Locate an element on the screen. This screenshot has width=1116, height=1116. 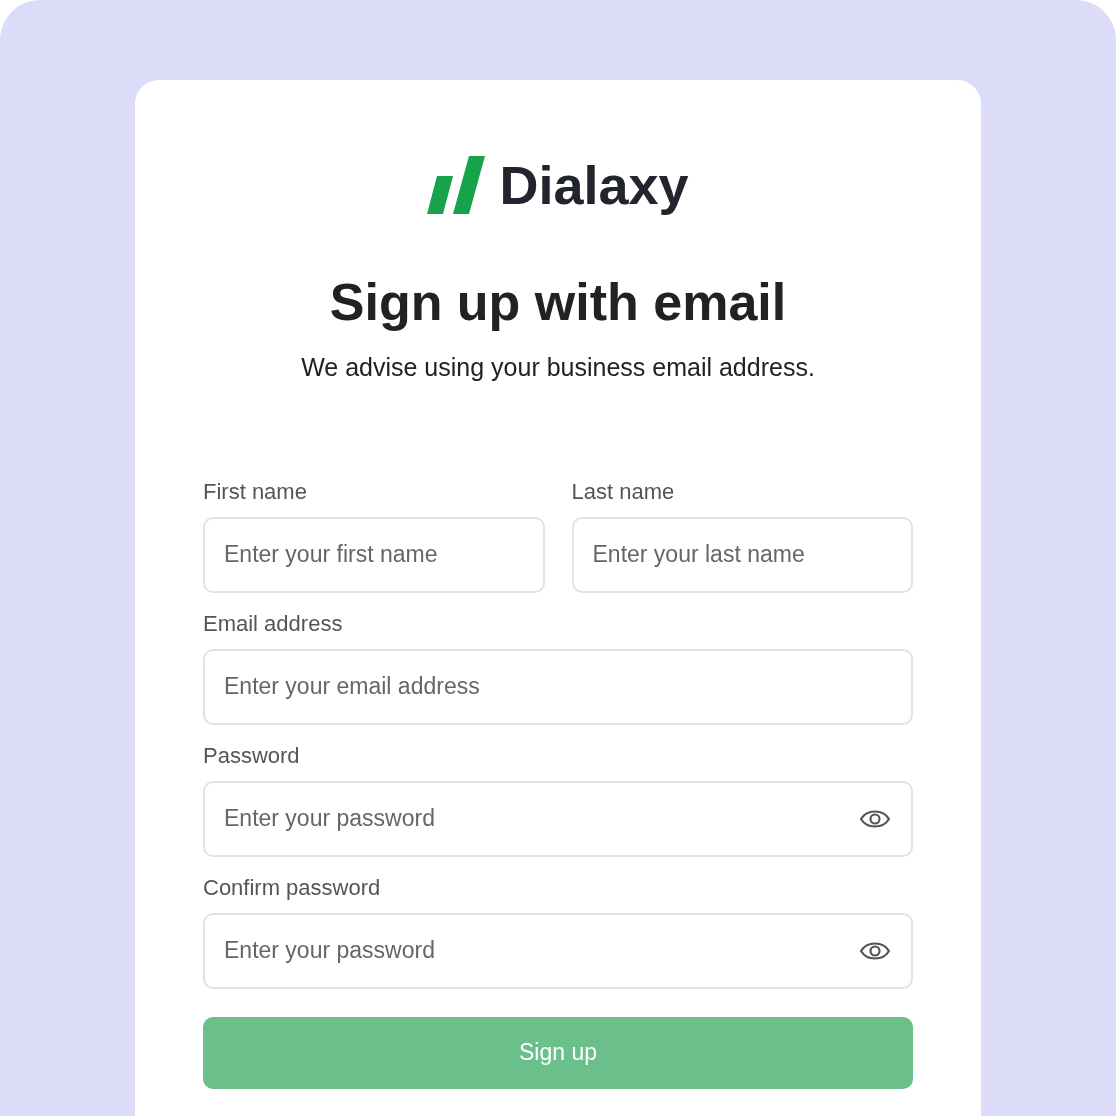
input-field: Enter your last name is located at coordinates (742, 554).